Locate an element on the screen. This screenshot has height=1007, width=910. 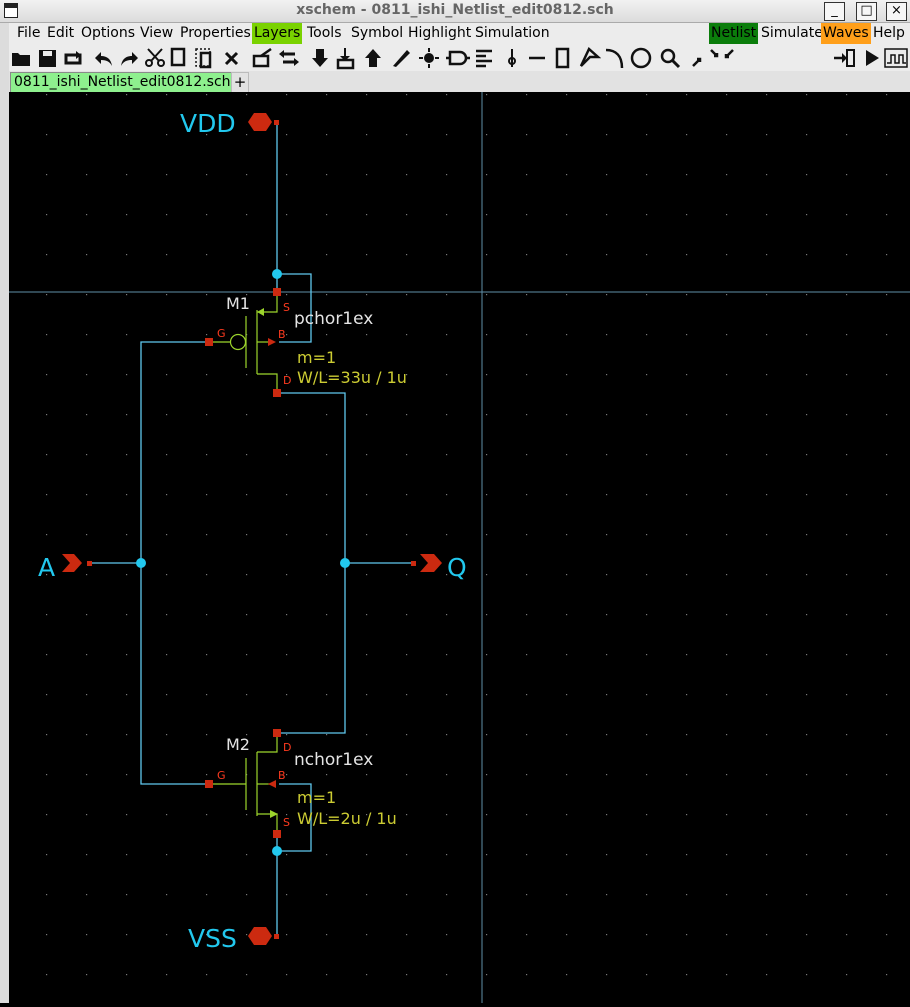
menu-simulate: Simulate is located at coordinates (792, 33).